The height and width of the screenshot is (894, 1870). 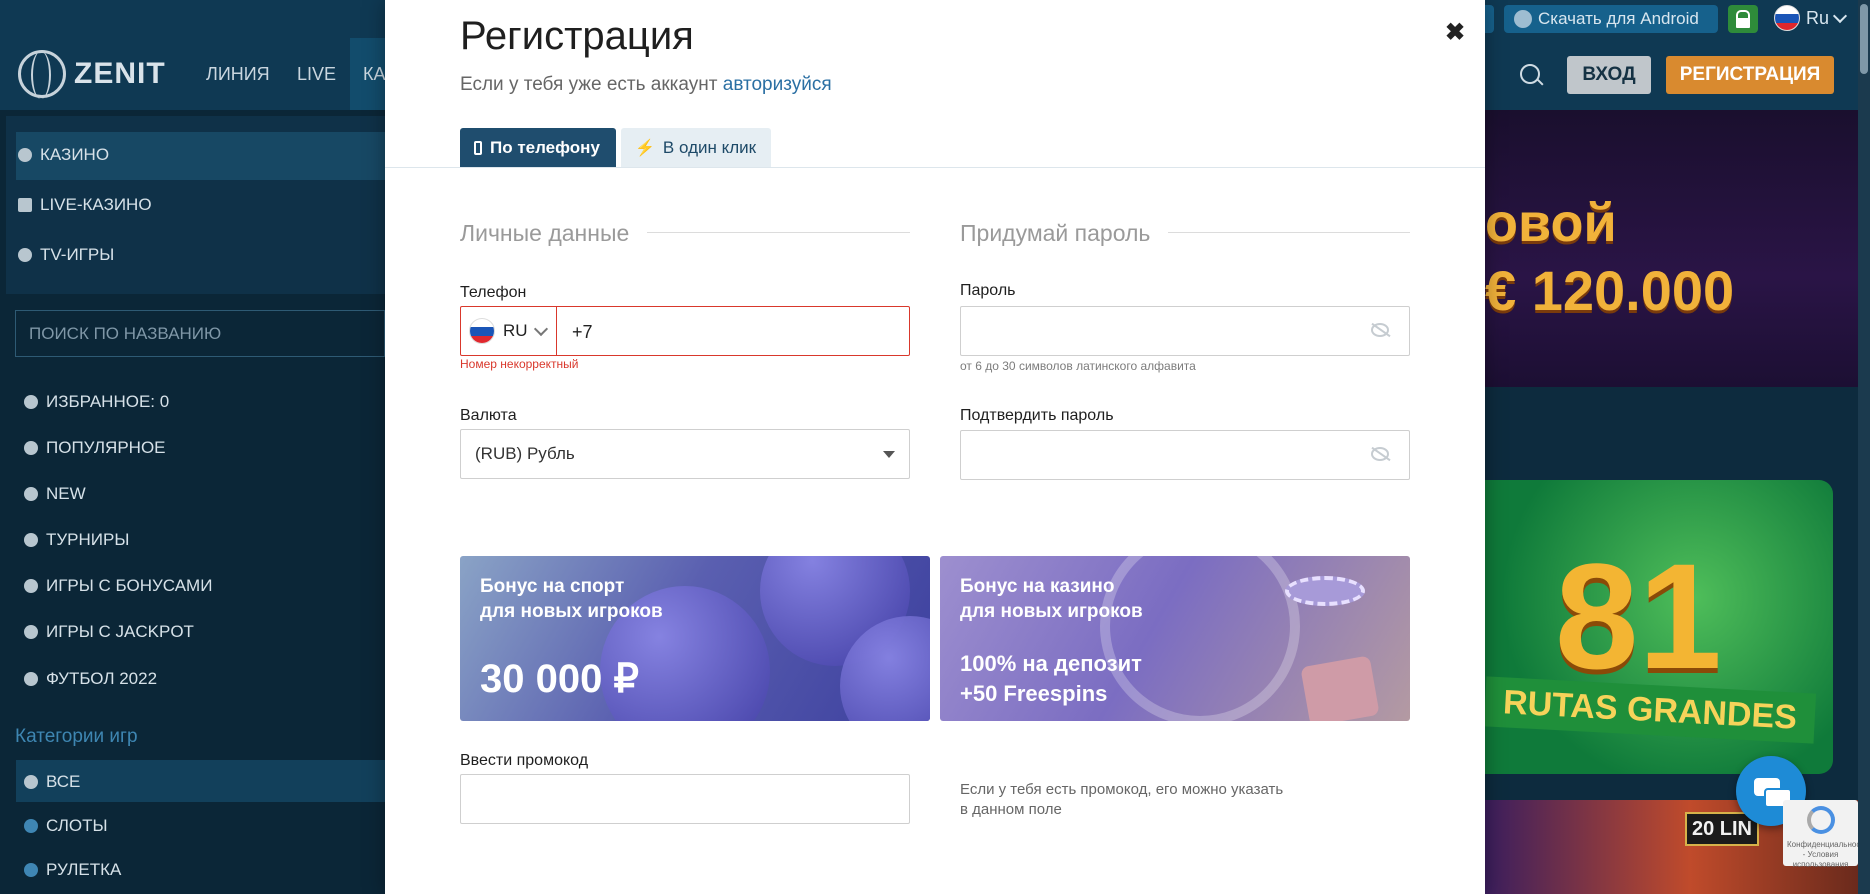 I want to click on caret-down-icon, so click(x=889, y=454).